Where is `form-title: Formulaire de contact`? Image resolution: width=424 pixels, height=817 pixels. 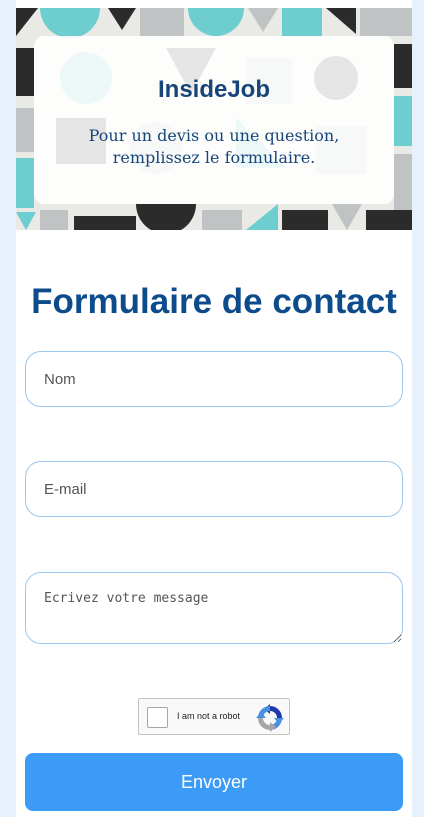
form-title: Formulaire de contact is located at coordinates (214, 301).